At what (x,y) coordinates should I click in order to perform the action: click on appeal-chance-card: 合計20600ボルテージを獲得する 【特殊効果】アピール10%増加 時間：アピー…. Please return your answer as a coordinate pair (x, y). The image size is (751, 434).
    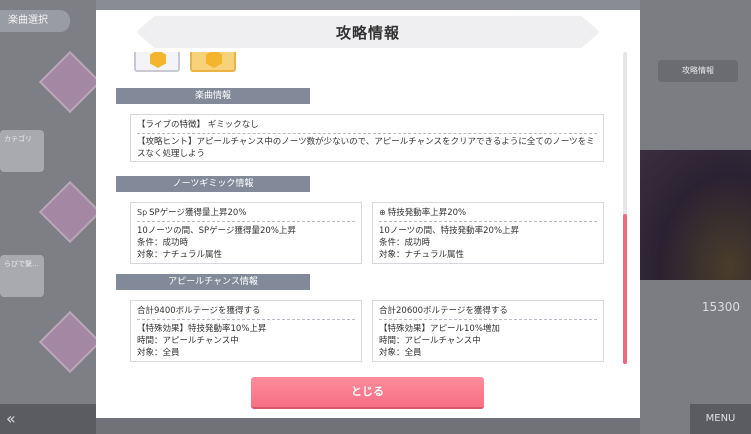
    Looking at the image, I should click on (488, 331).